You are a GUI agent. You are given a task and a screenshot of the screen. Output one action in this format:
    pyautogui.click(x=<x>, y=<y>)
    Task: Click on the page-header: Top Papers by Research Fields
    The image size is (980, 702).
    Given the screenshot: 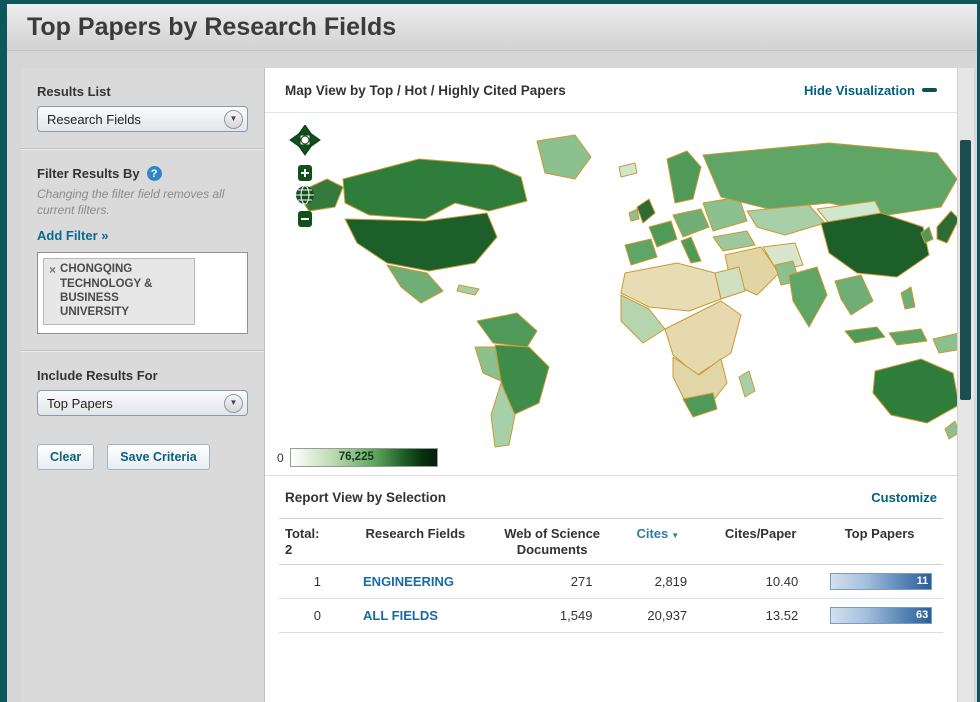 What is the action you would take?
    pyautogui.click(x=492, y=27)
    